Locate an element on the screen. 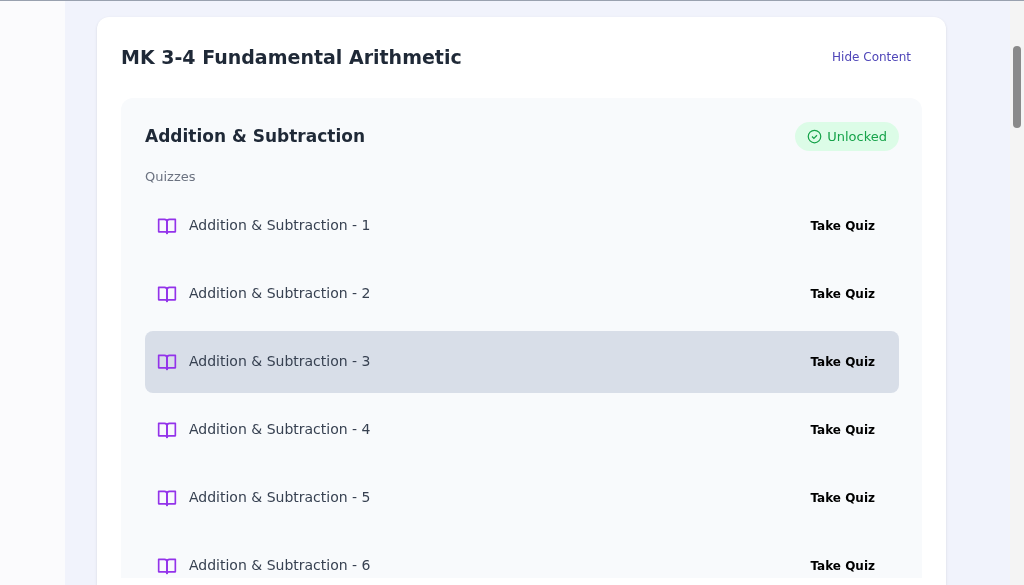 The image size is (1024, 585). status-badge: Unlocked is located at coordinates (847, 136).